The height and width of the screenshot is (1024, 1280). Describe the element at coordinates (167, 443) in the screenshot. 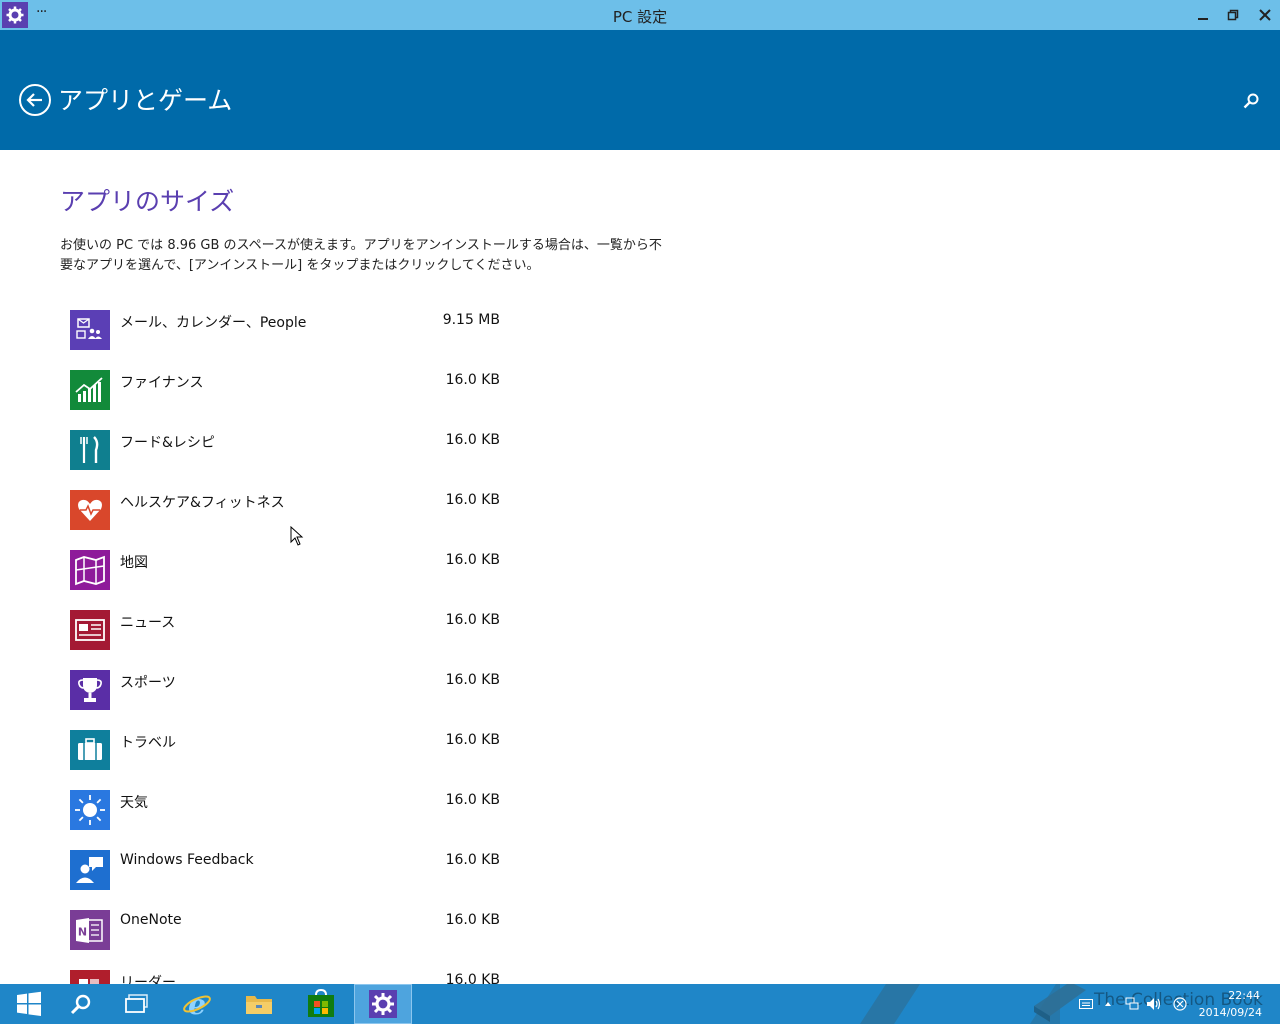

I see `app-name: フード&レシピ` at that location.